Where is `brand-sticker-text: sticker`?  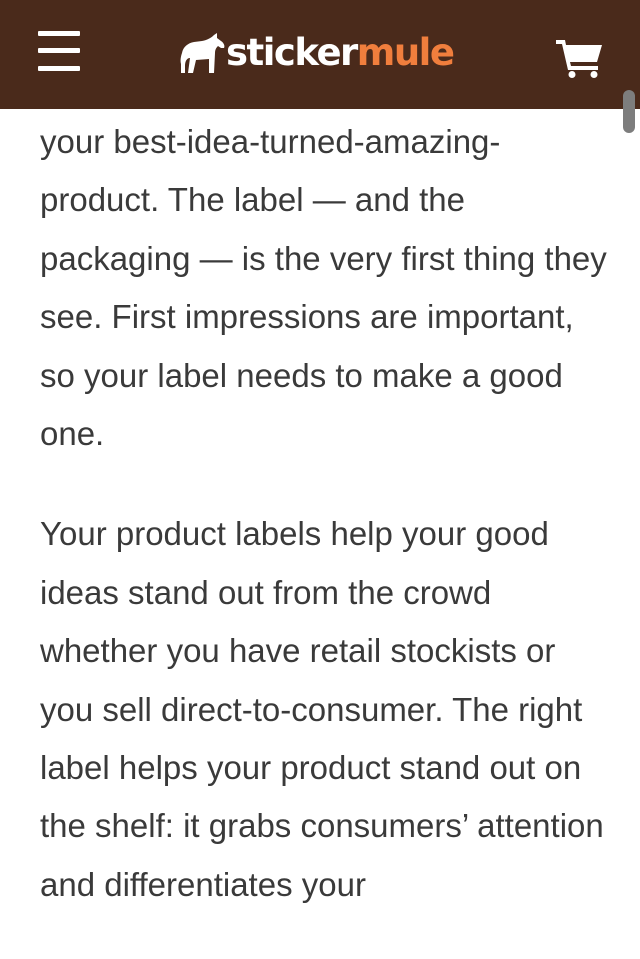 brand-sticker-text: sticker is located at coordinates (292, 52).